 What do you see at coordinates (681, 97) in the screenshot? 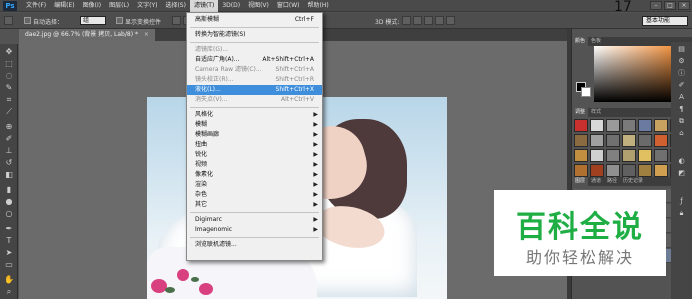
I see `character-panel-icon: A` at bounding box center [681, 97].